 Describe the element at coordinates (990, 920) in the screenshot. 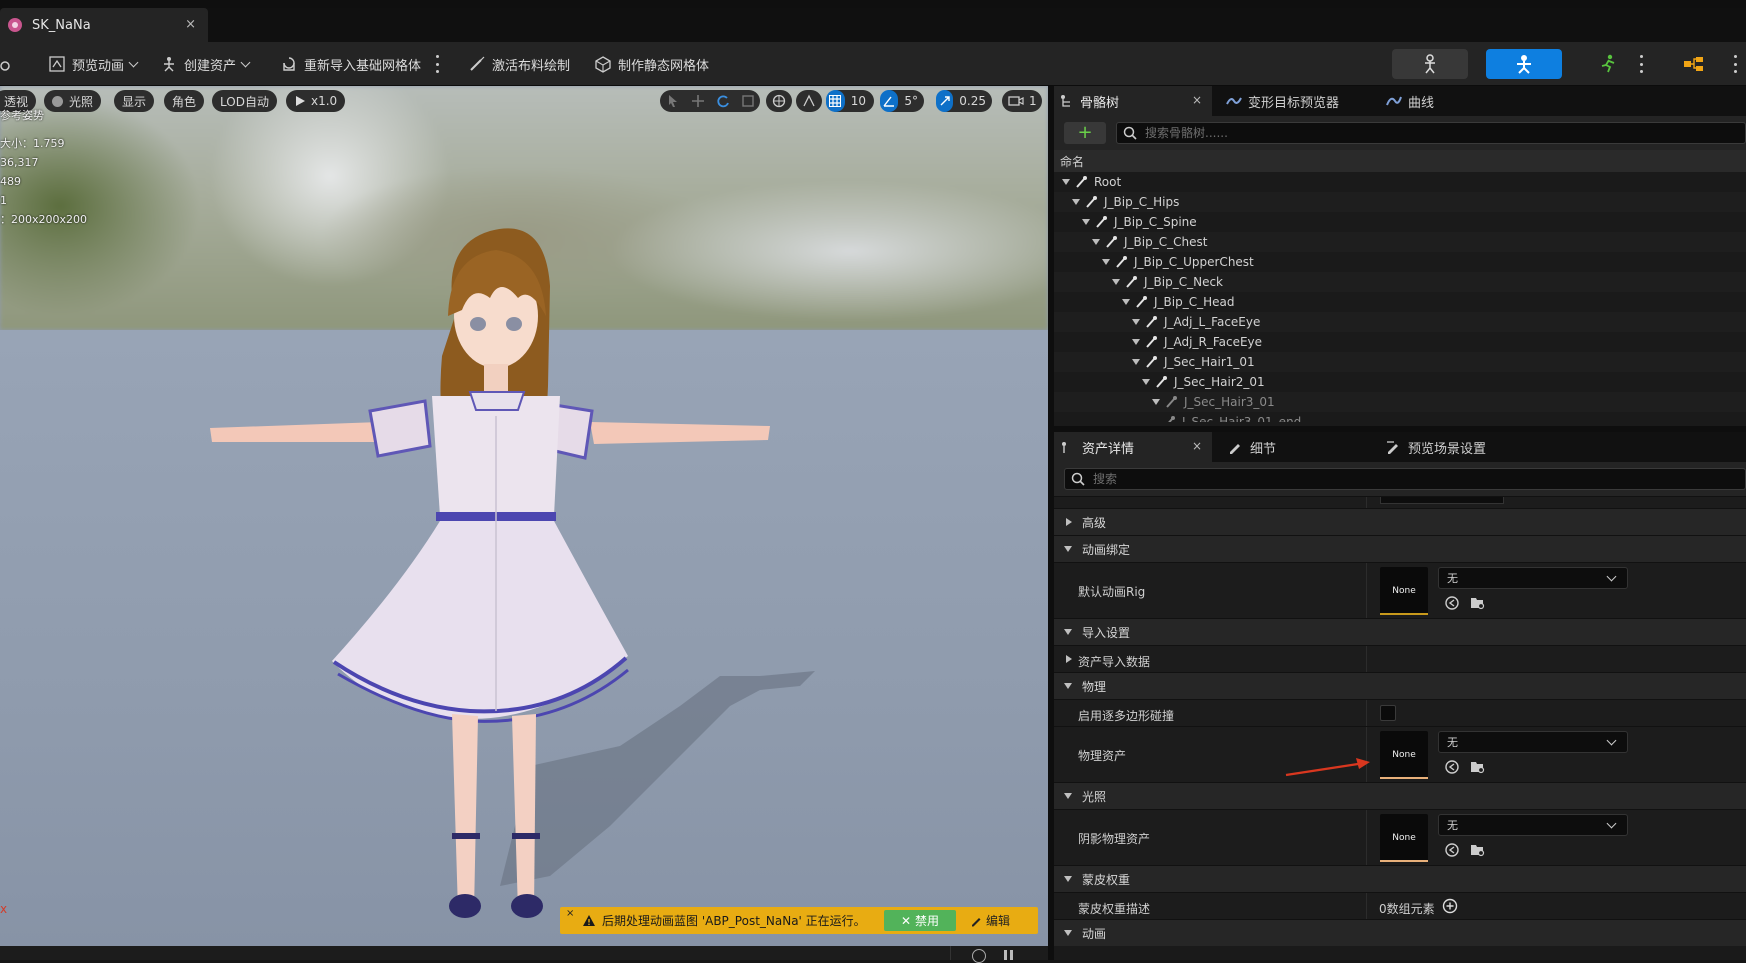

I see `edit-button: 编辑` at that location.